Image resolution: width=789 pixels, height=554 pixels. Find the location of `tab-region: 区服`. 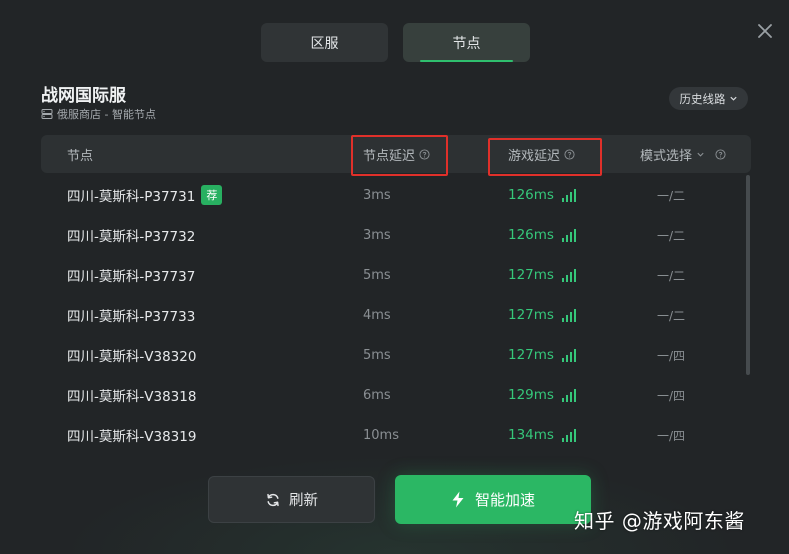

tab-region: 区服 is located at coordinates (324, 42).